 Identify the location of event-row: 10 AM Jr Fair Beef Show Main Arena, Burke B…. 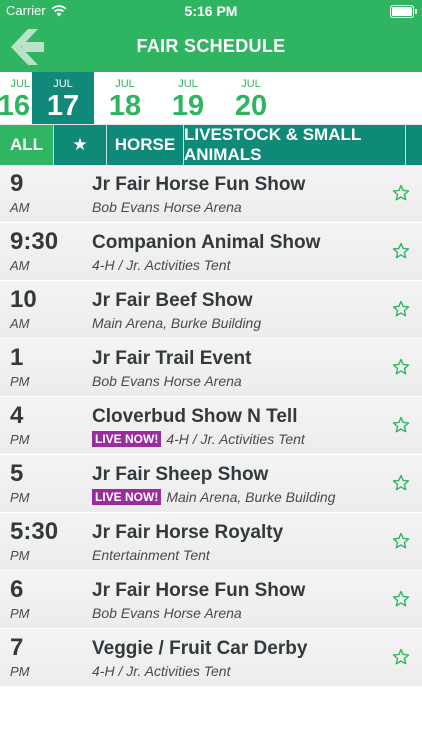
(211, 310).